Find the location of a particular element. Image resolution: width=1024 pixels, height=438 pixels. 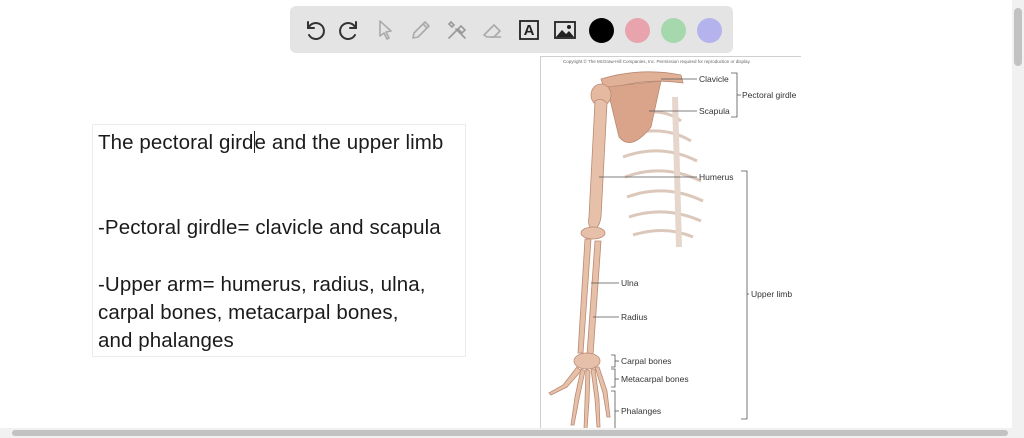

humerus-illustration is located at coordinates (598, 164).